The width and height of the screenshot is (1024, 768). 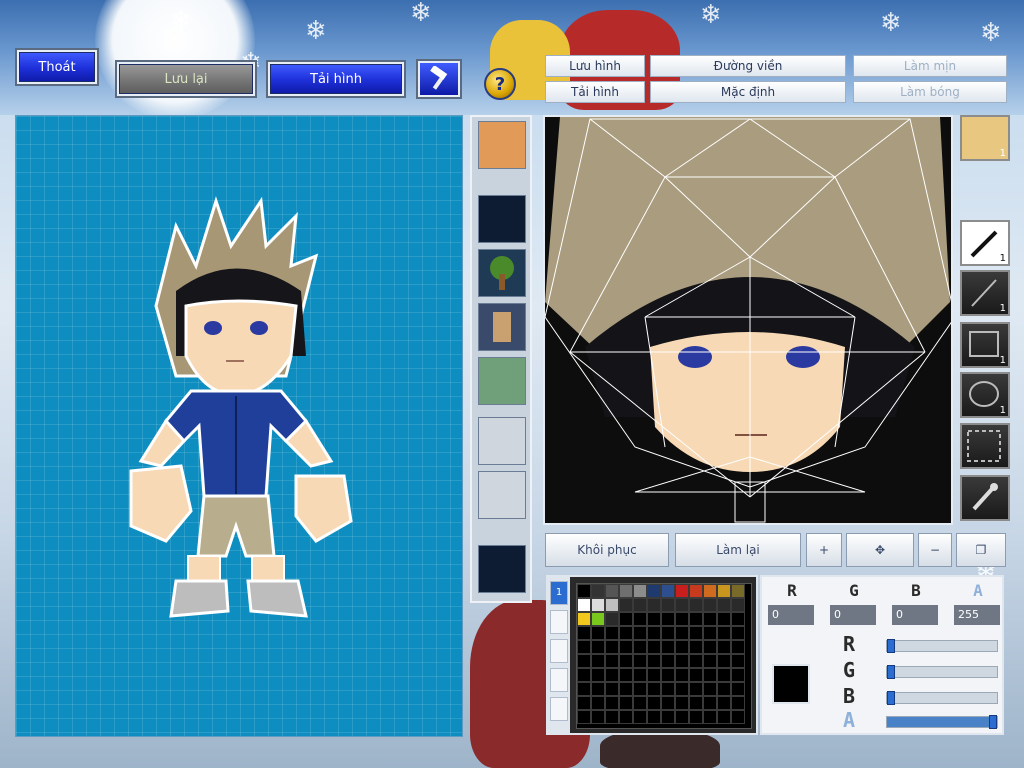 What do you see at coordinates (748, 66) in the screenshot?
I see `outline-tab: Đường viền` at bounding box center [748, 66].